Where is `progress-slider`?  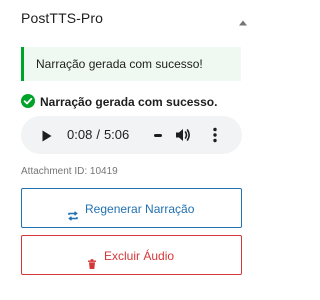 progress-slider is located at coordinates (158, 135).